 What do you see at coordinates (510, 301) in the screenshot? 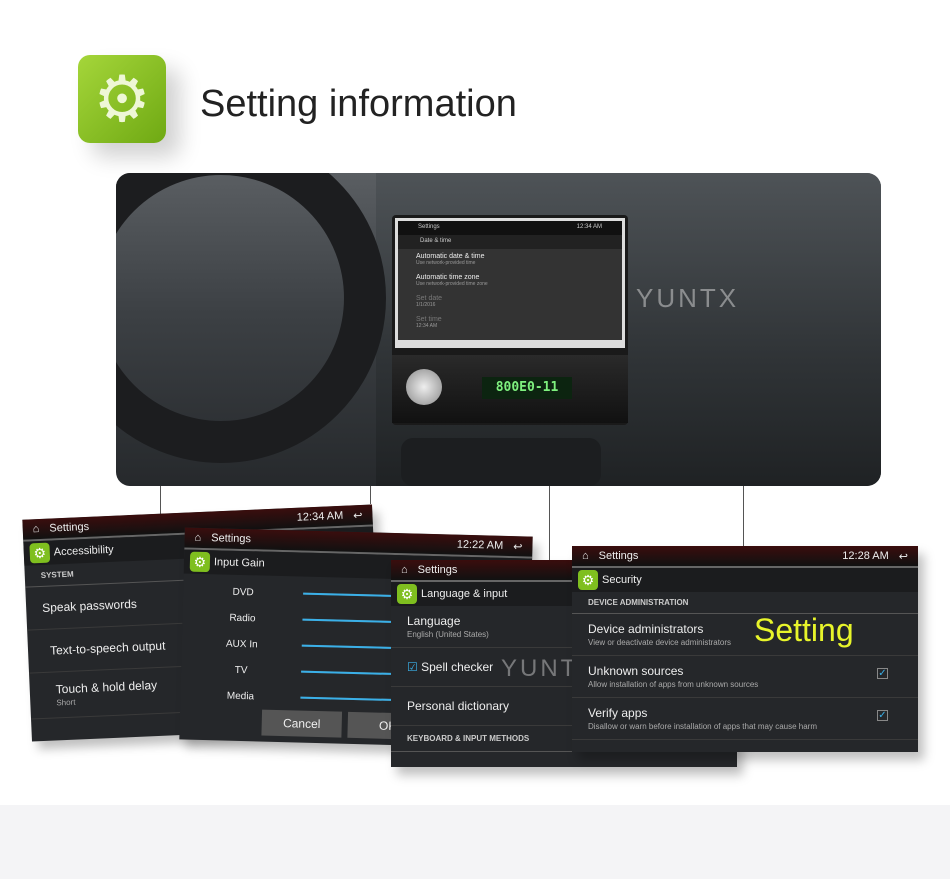
I see `list-item: Set date 1/1/2016` at bounding box center [510, 301].